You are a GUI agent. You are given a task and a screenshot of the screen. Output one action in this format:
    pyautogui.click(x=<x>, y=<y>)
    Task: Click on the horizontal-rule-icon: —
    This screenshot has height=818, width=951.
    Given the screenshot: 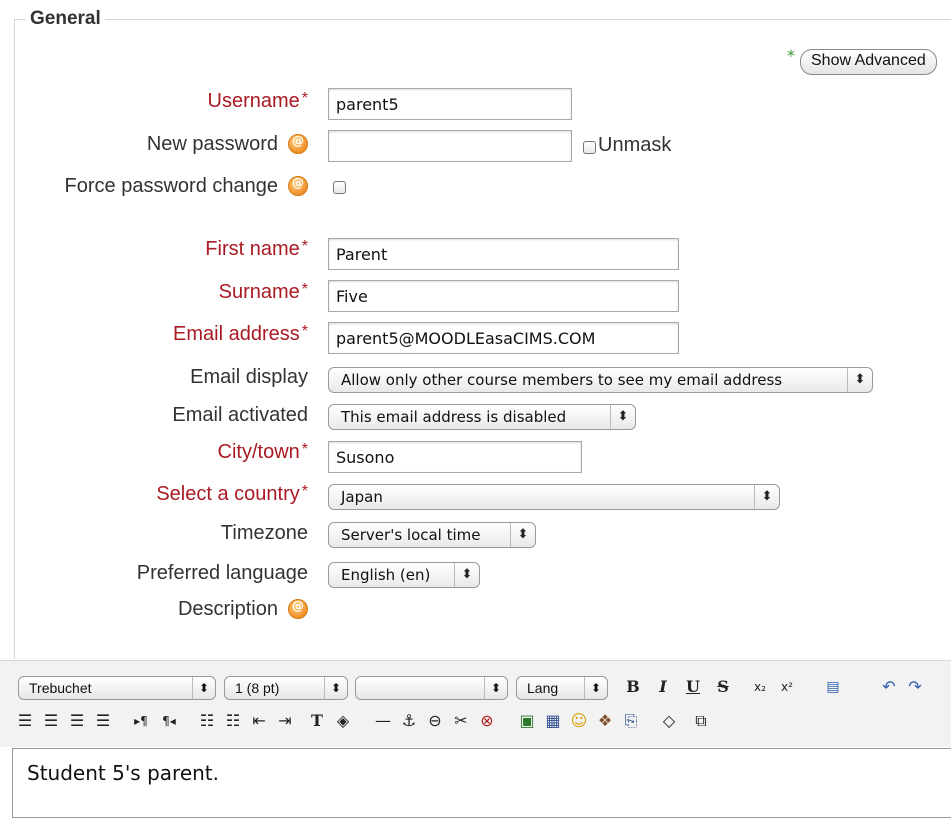 What is the action you would take?
    pyautogui.click(x=383, y=721)
    